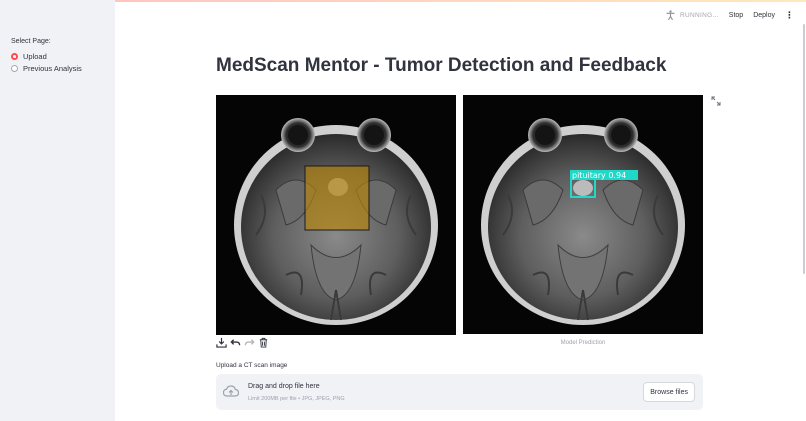  Describe the element at coordinates (242, 342) in the screenshot. I see `image-toolbar` at that location.